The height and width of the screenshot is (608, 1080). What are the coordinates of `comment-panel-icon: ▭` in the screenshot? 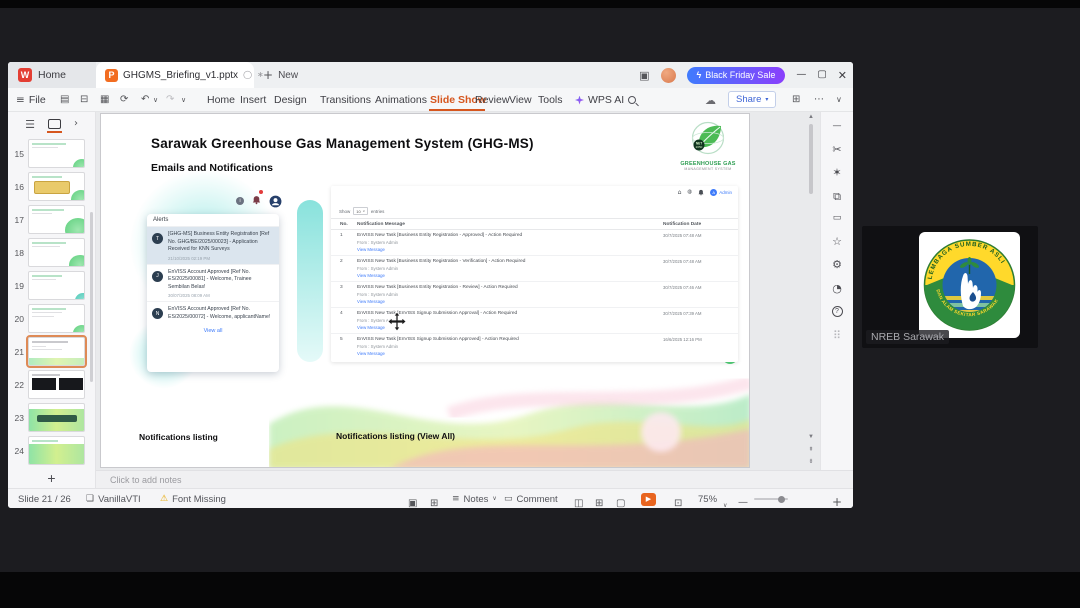 It's located at (837, 218).